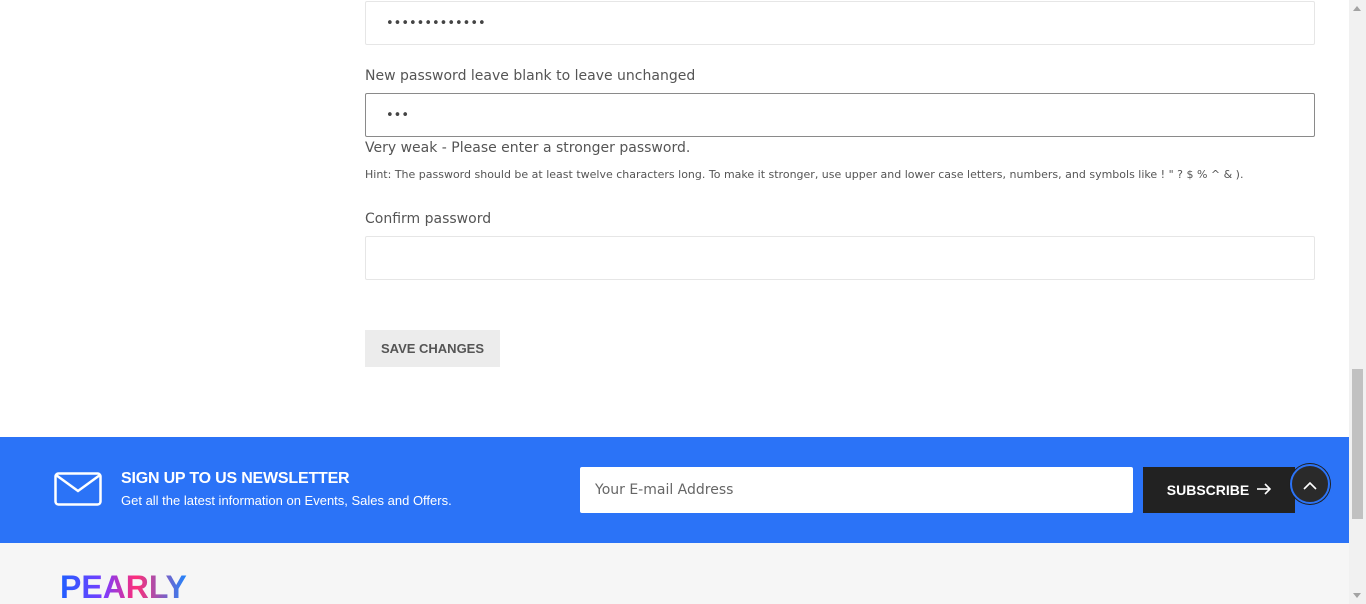 The height and width of the screenshot is (604, 1366). Describe the element at coordinates (432, 348) in the screenshot. I see `save-changes-button: SAVE CHANGES` at that location.